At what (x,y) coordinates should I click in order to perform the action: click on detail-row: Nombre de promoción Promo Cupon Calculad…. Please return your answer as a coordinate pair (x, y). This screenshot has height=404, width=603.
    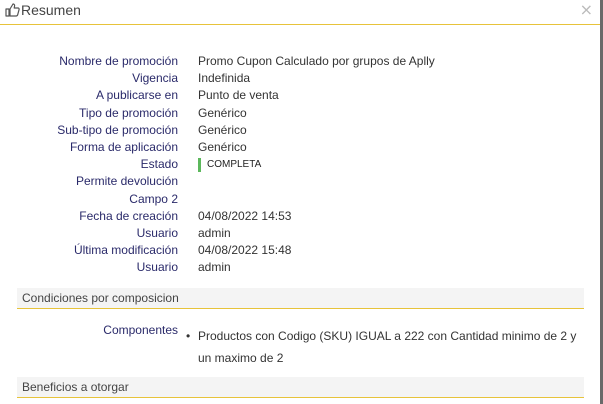
    Looking at the image, I should click on (300, 61).